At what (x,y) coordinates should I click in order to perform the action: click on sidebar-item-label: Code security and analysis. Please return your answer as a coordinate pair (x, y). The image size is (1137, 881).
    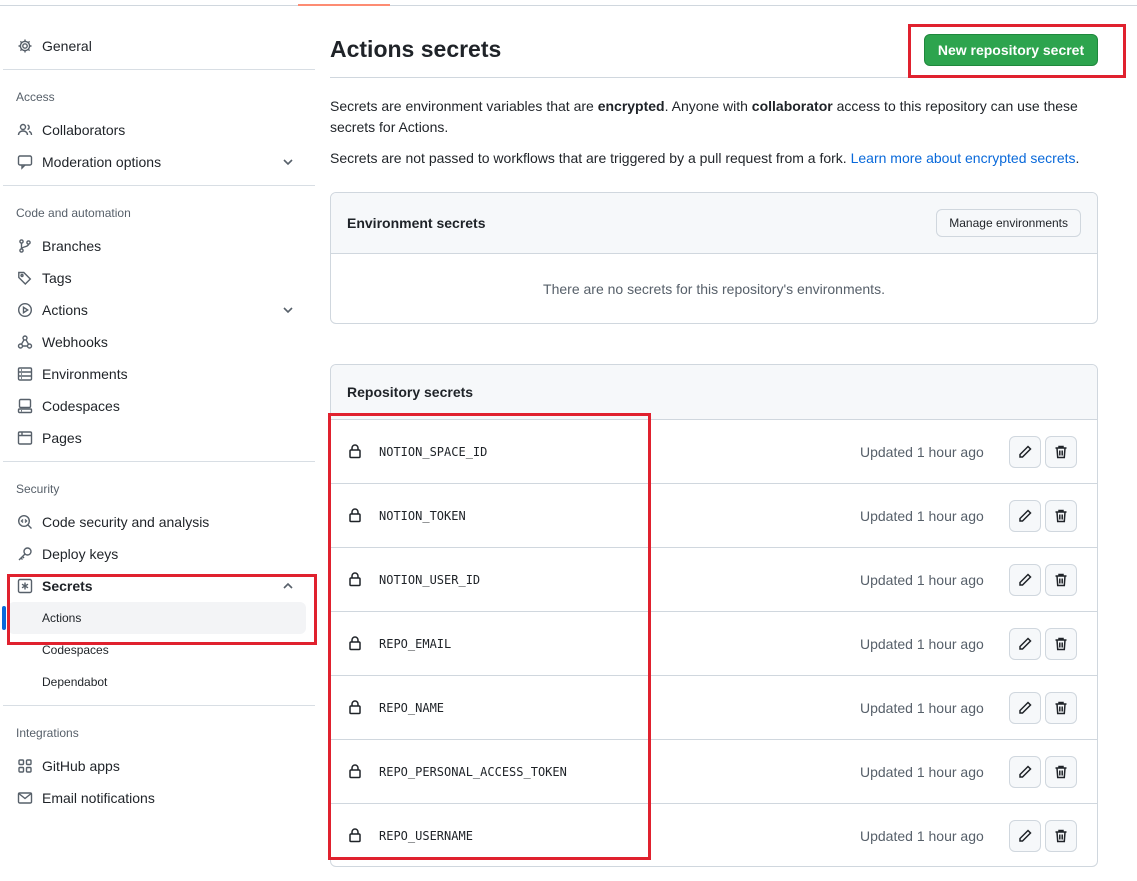
    Looking at the image, I should click on (126, 522).